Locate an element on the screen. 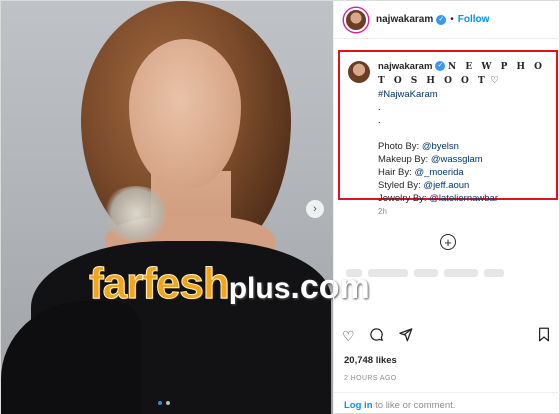  photo-dress-sleeve is located at coordinates (71, 357).